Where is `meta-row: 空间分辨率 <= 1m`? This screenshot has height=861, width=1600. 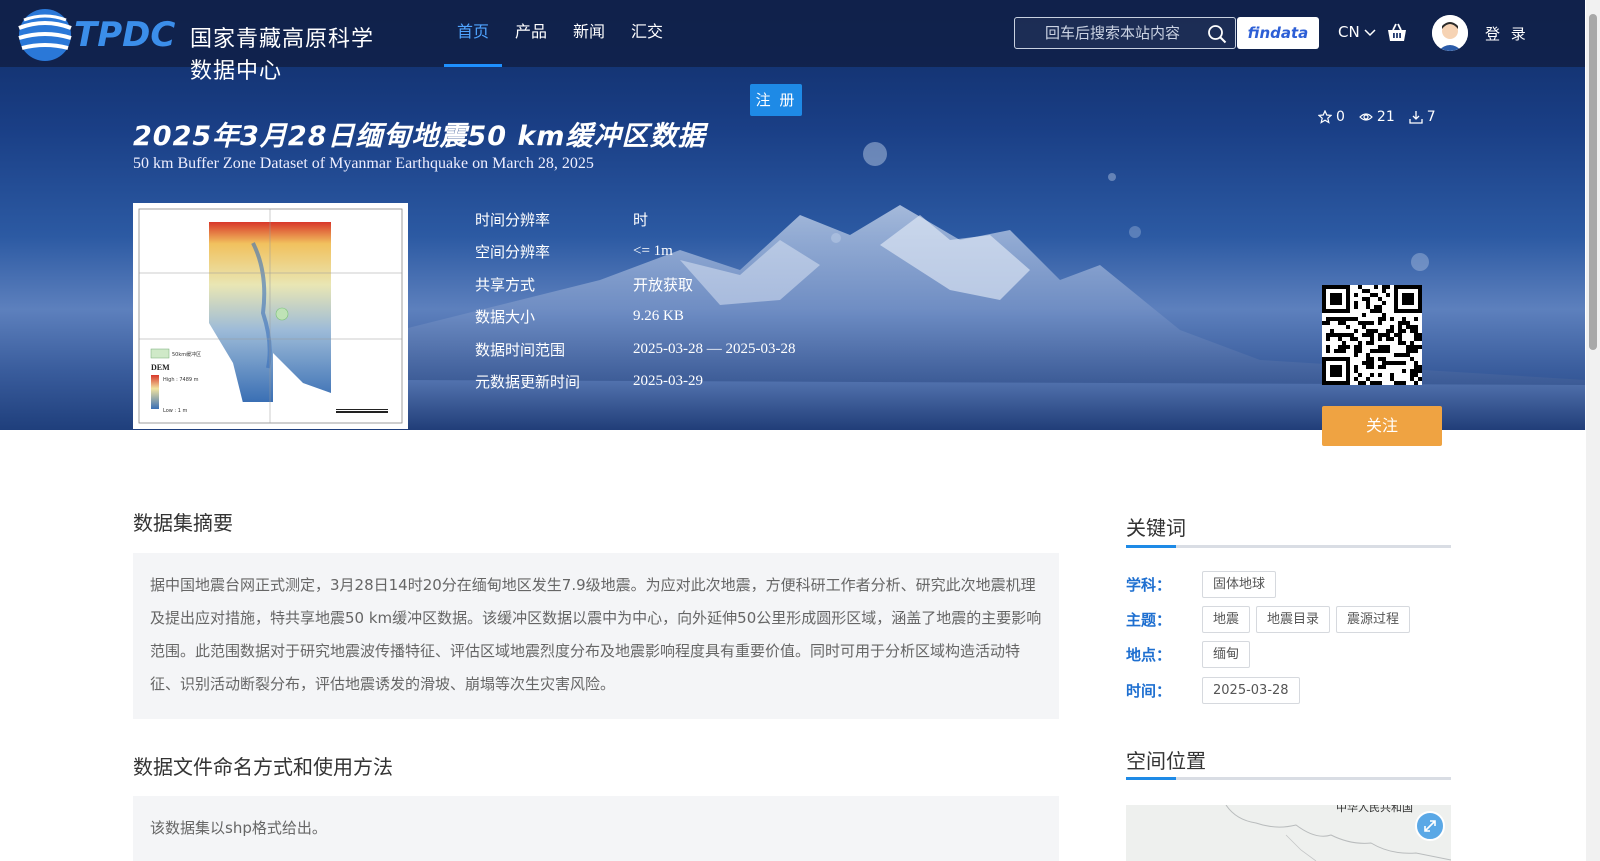
meta-row: 空间分辨率 <= 1m is located at coordinates (635, 252).